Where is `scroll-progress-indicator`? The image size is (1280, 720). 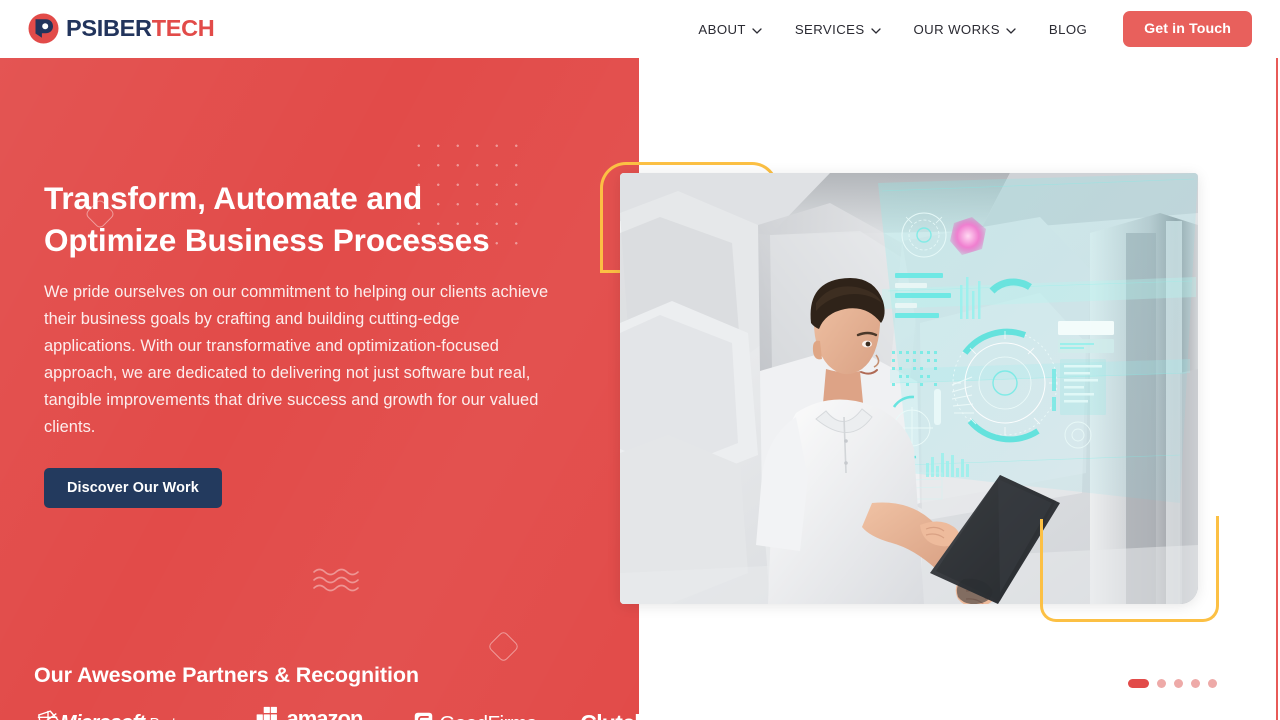
scroll-progress-indicator is located at coordinates (1277, 389).